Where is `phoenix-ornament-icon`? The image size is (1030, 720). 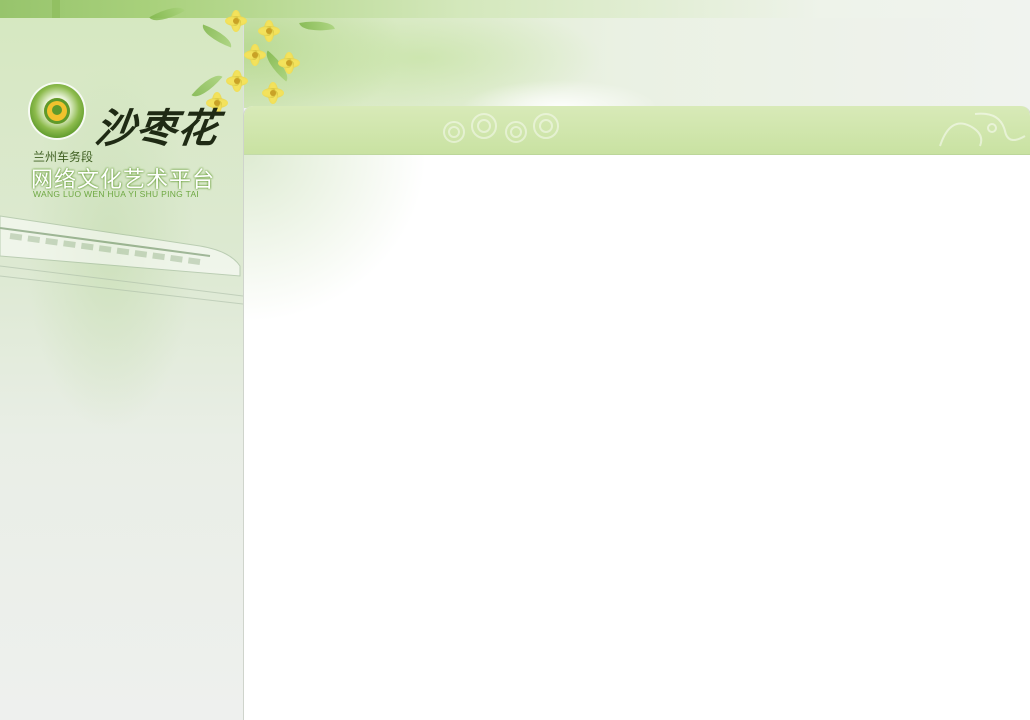 phoenix-ornament-icon is located at coordinates (982, 129).